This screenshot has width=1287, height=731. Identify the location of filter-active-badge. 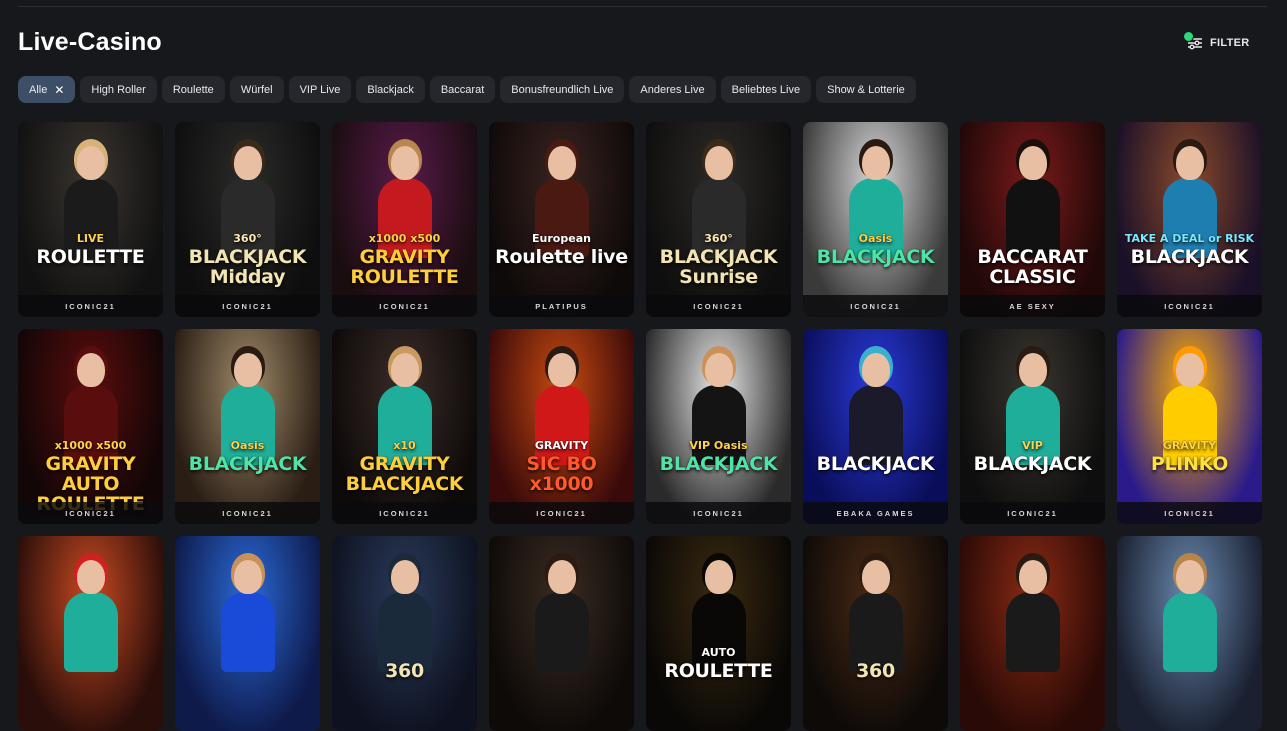
(1188, 36).